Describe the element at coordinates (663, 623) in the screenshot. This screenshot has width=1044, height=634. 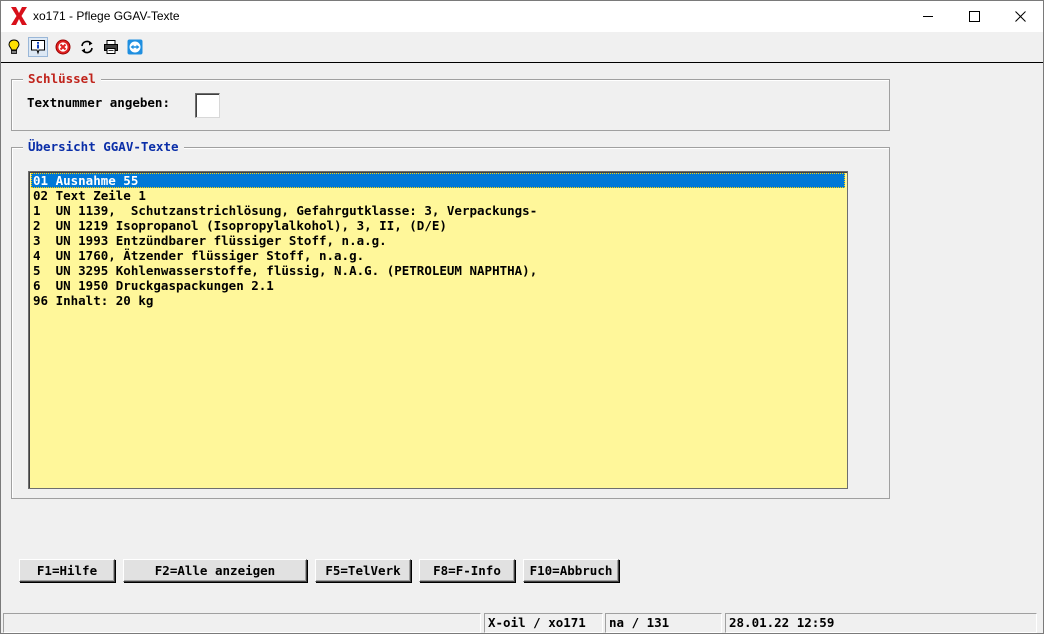
I see `status-user: na / 131` at that location.